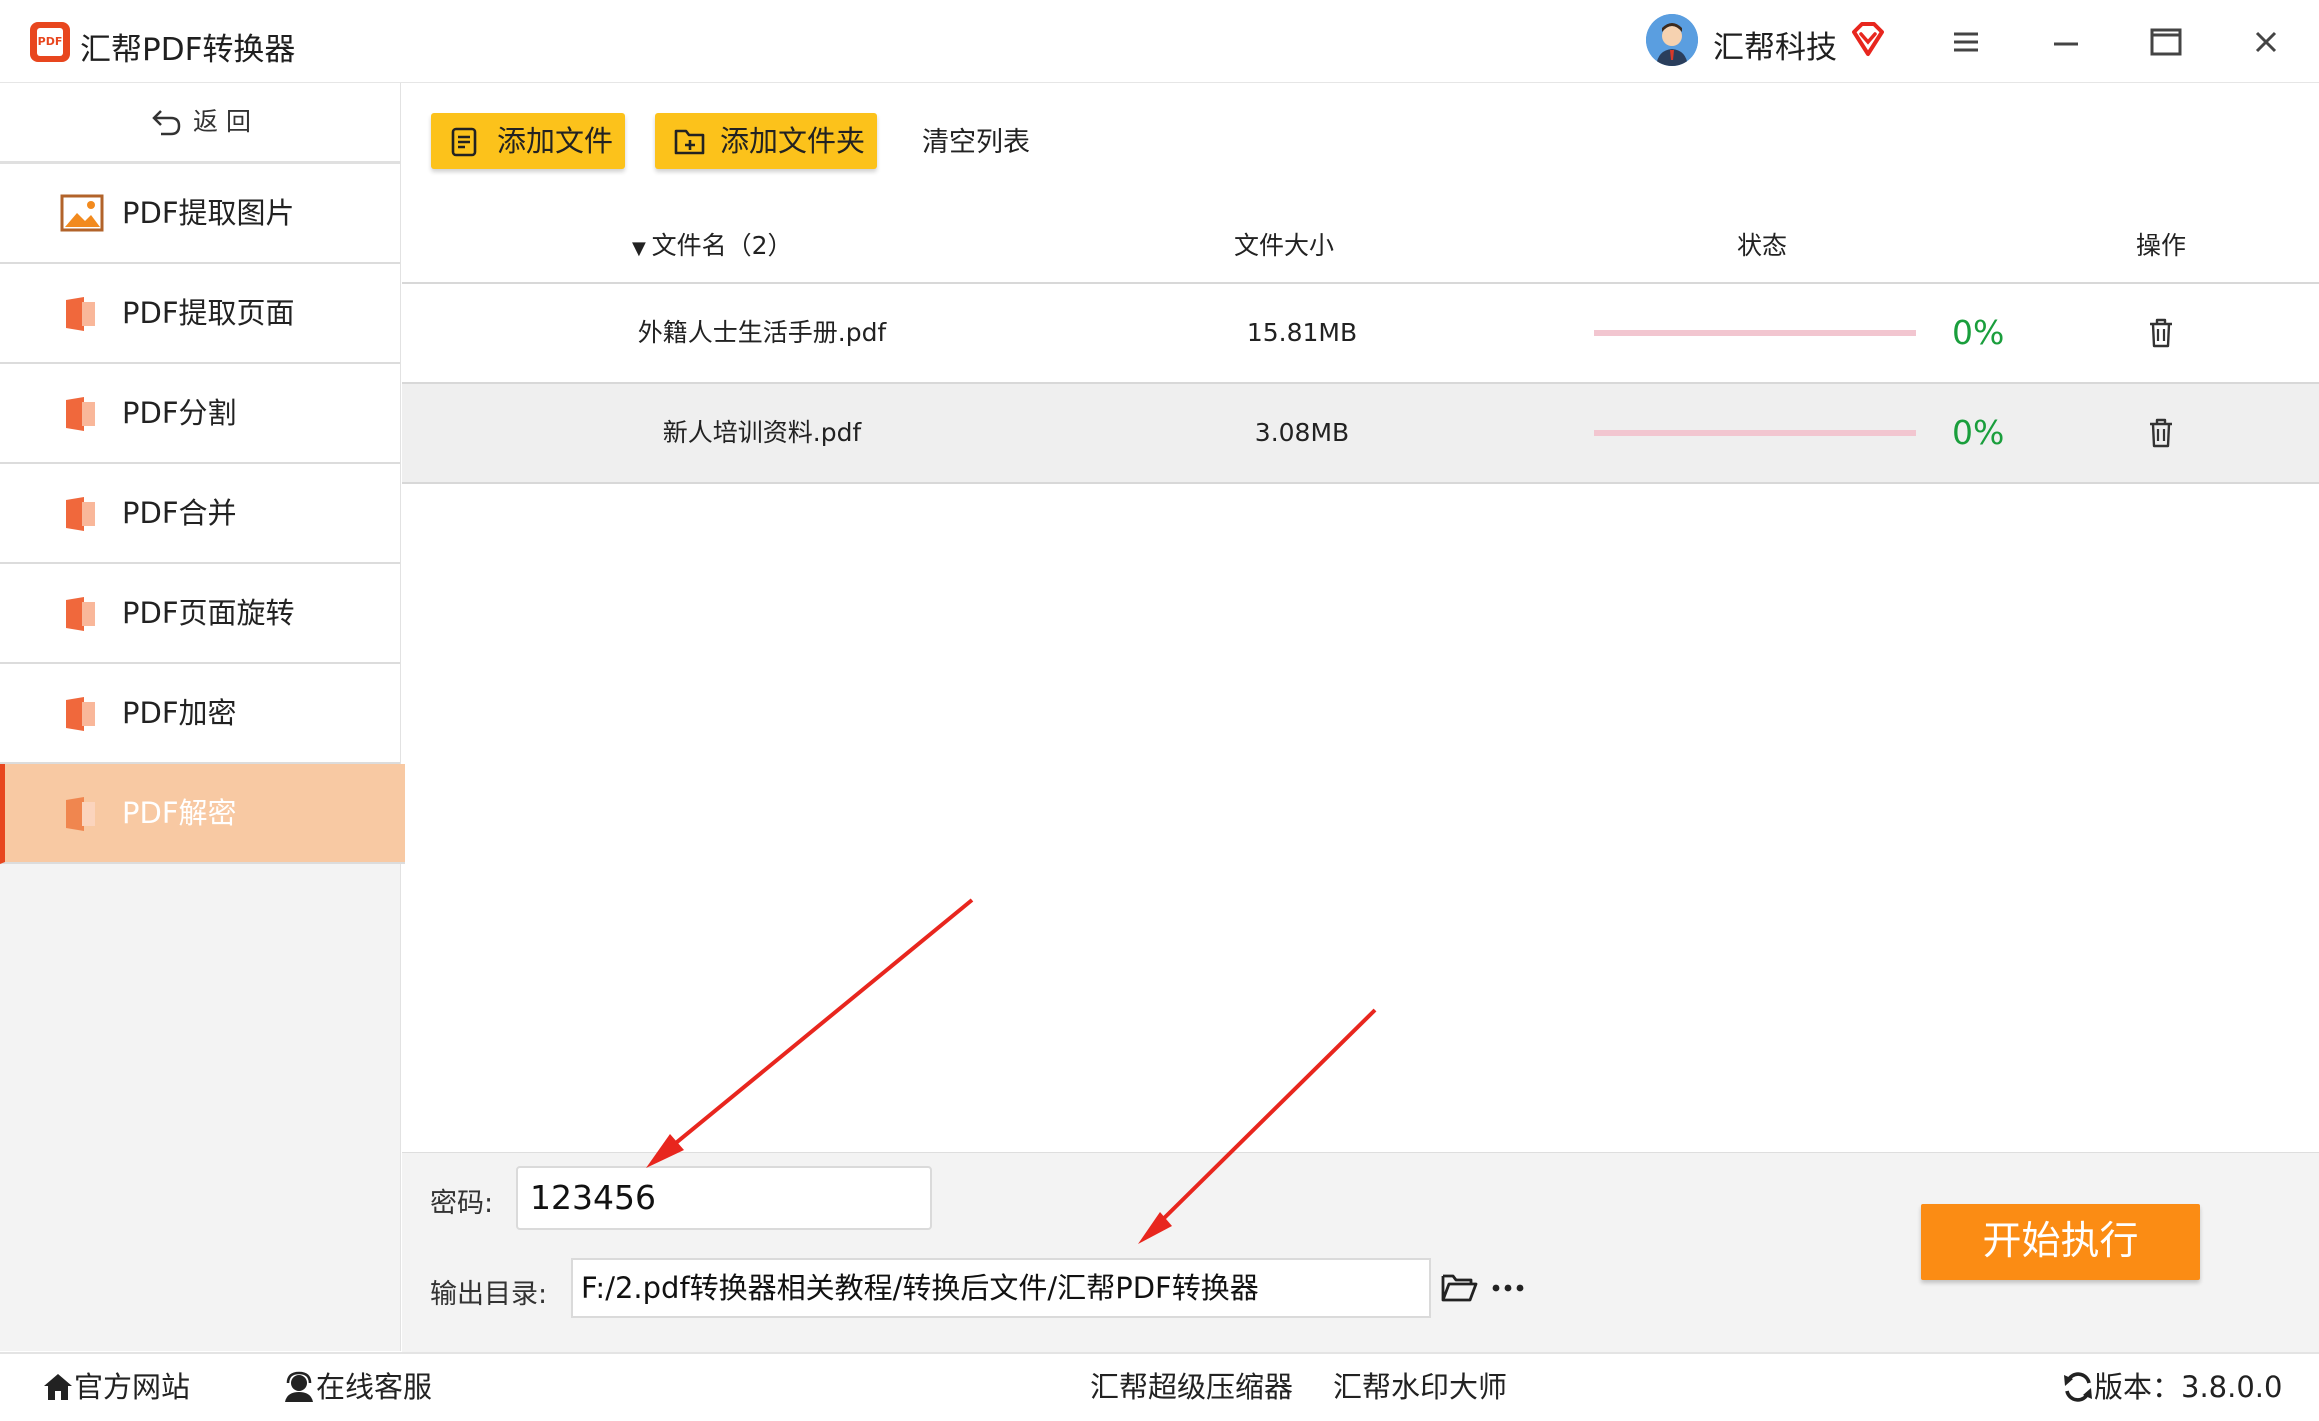 The image size is (2319, 1421). Describe the element at coordinates (762, 332) in the screenshot. I see `file-name: 外籍人士生活手册.pdf` at that location.